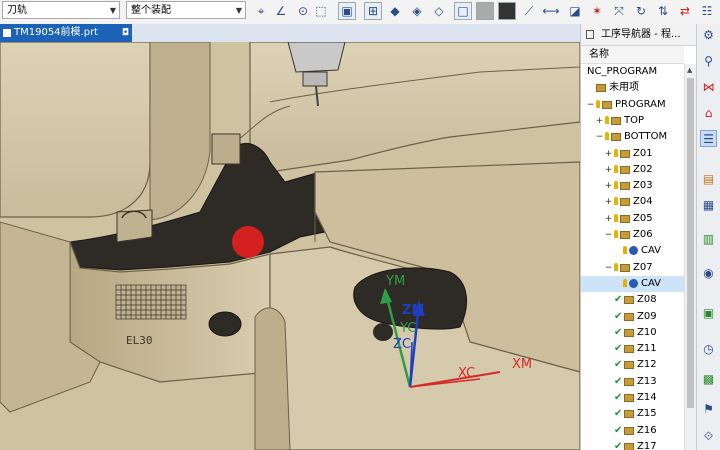 The height and width of the screenshot is (450, 720). I want to click on clock-icon: ◷, so click(708, 348).